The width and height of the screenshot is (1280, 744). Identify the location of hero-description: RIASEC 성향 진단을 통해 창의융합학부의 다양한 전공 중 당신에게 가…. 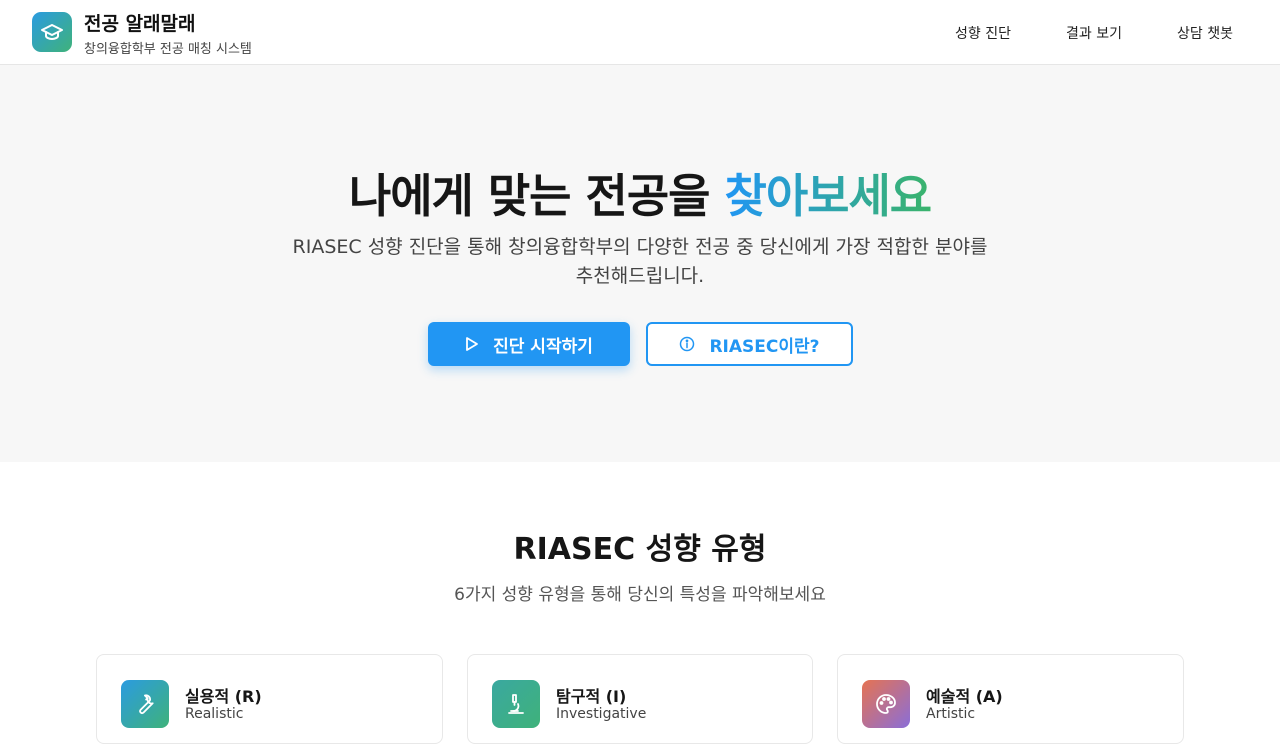
(640, 261).